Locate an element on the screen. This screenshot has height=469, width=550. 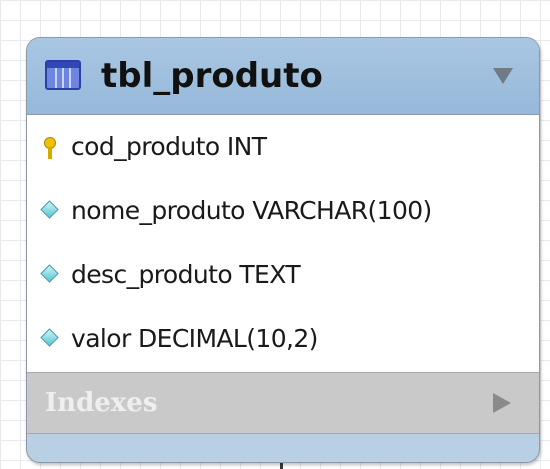
column-row-desc-produto: desc_produto TEXT is located at coordinates (283, 275).